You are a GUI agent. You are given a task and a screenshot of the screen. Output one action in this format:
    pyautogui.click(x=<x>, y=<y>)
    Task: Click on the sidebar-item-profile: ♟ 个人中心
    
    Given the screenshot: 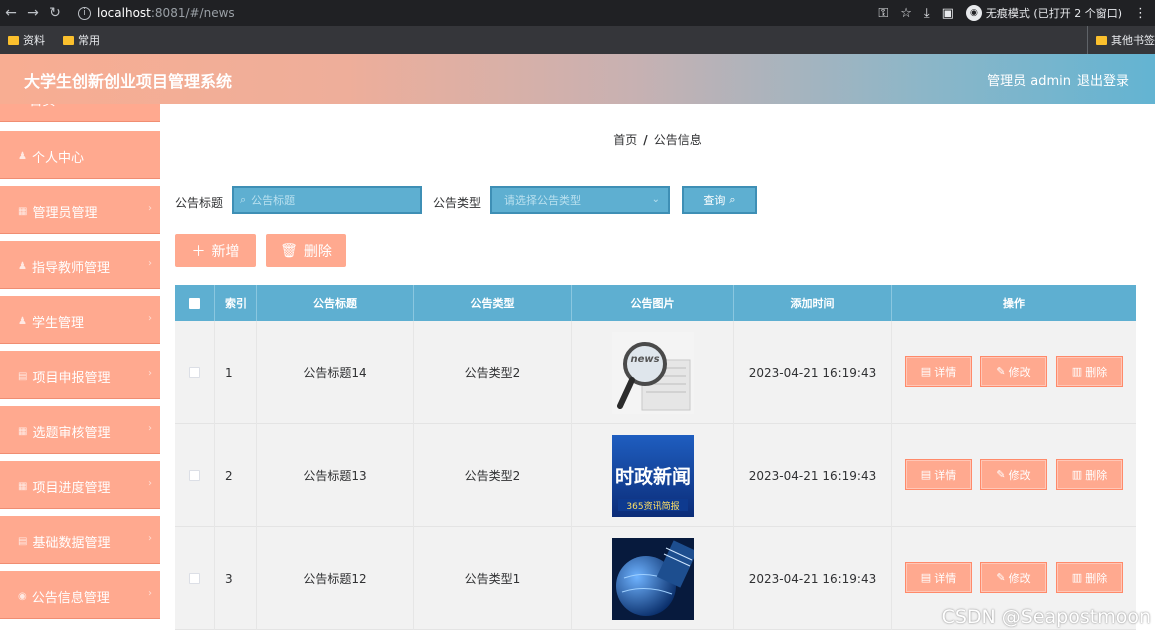 What is the action you would take?
    pyautogui.click(x=80, y=156)
    